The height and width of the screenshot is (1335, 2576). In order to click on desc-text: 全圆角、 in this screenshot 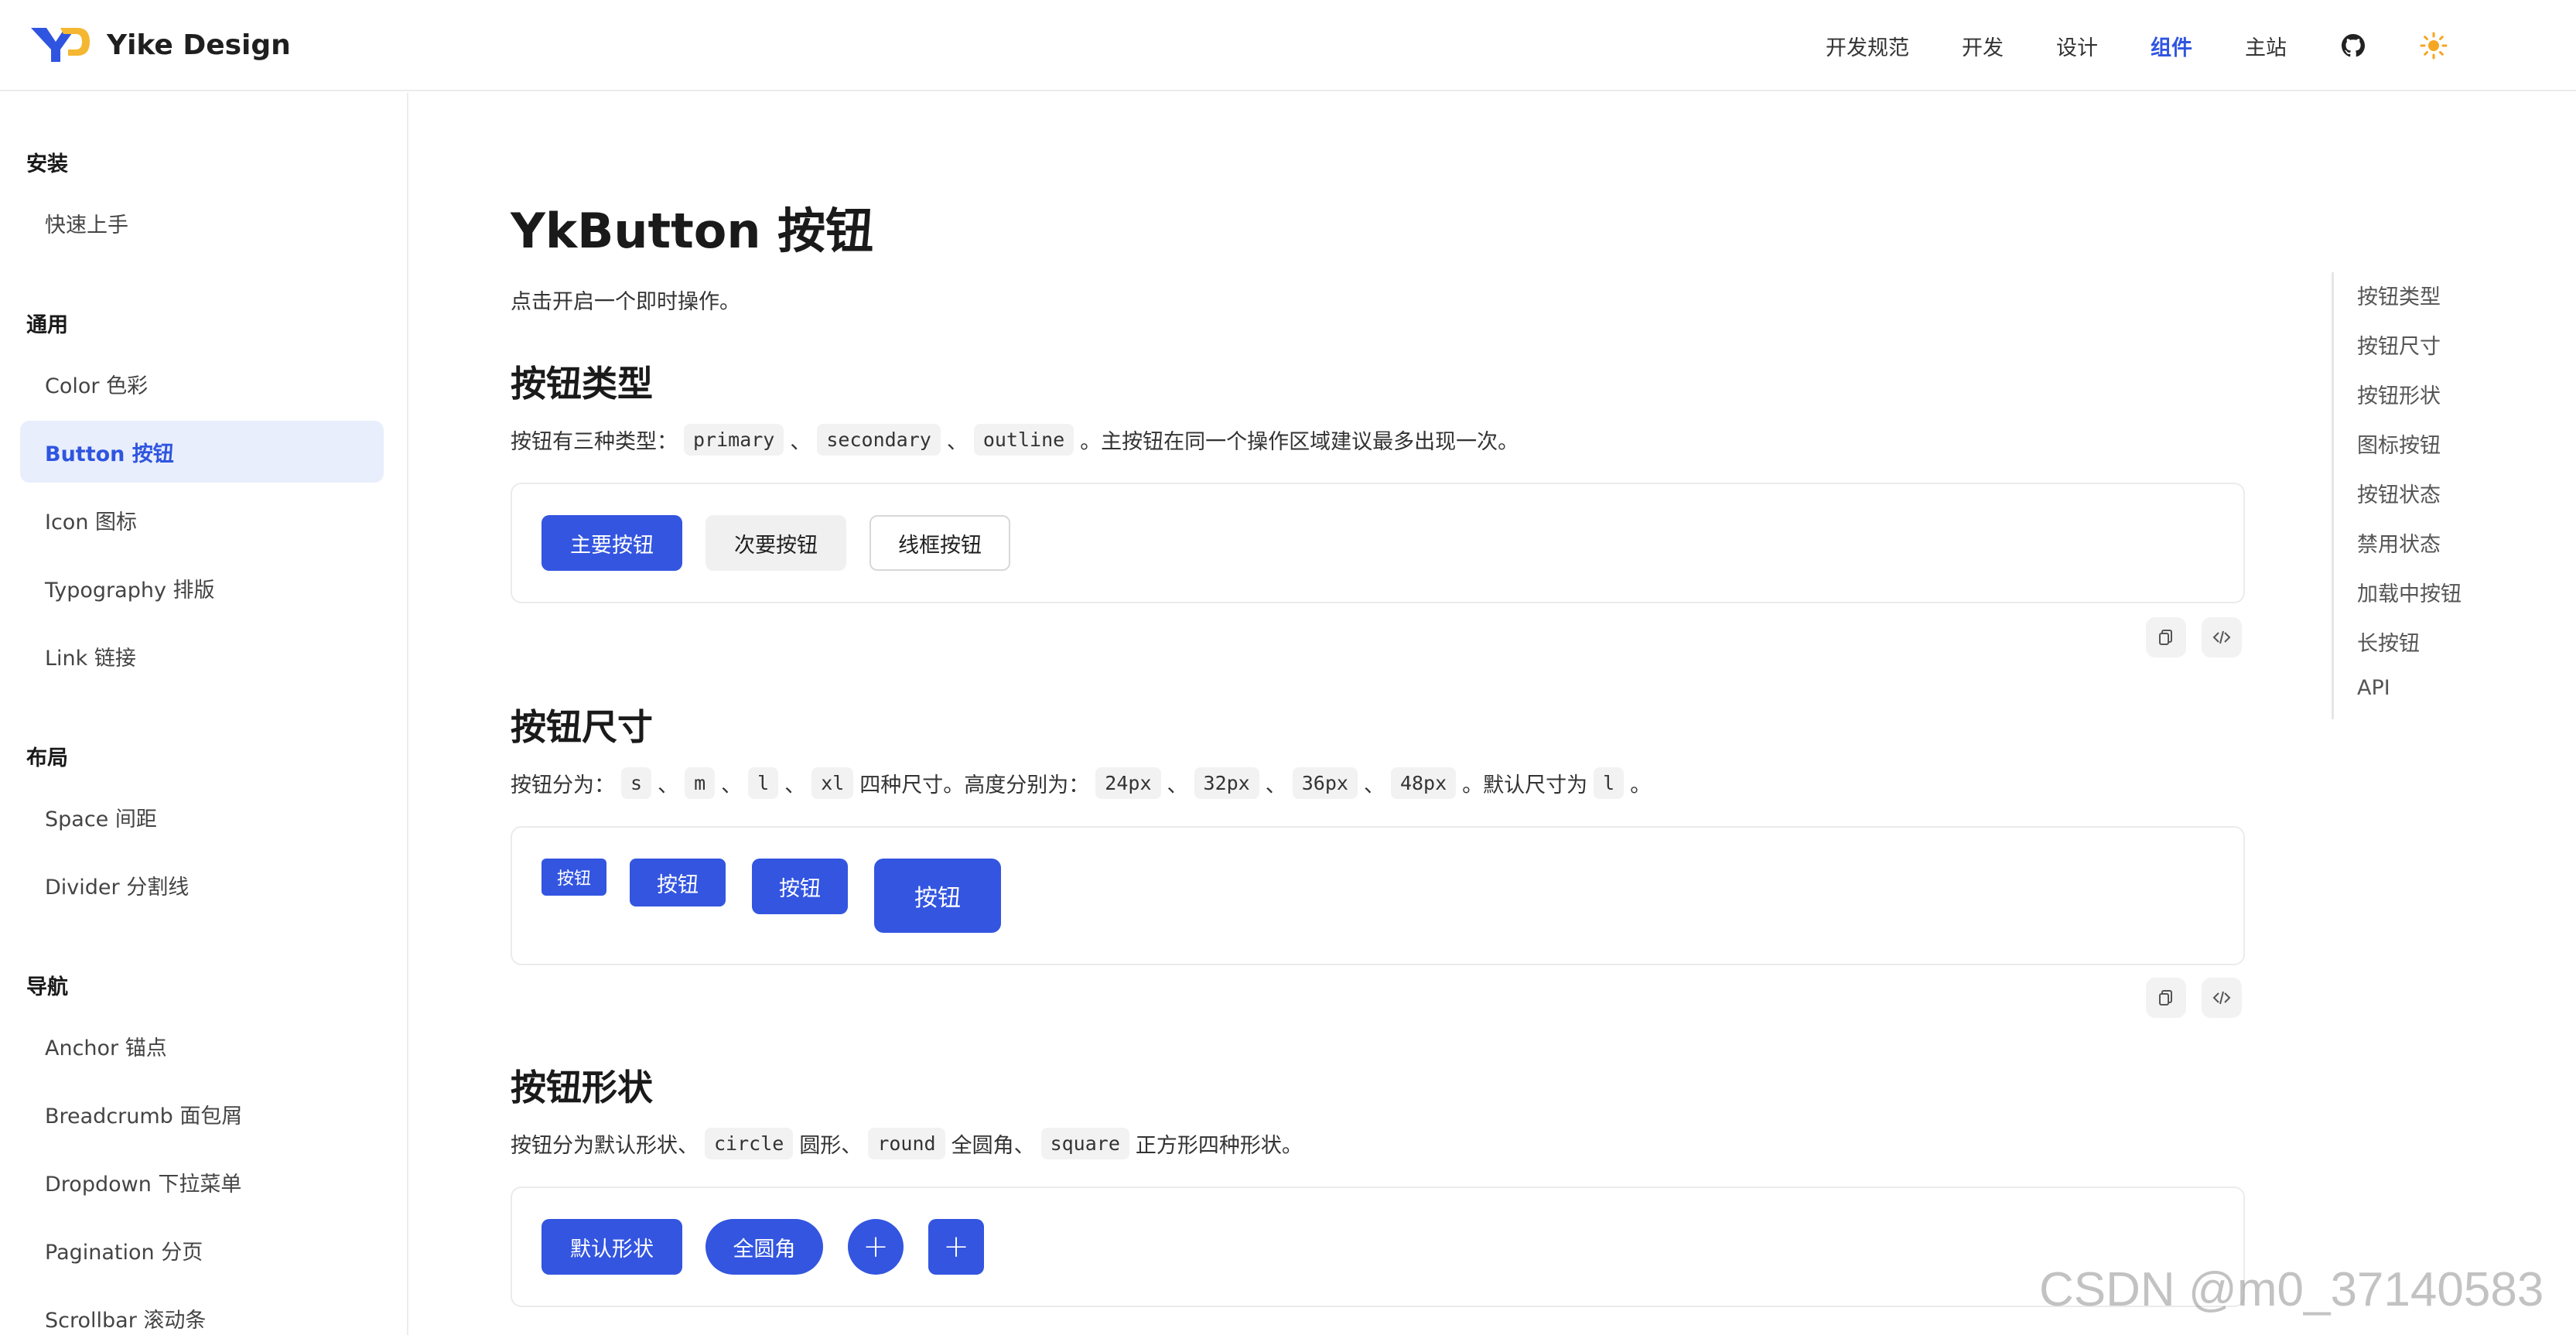, I will do `click(993, 1146)`.